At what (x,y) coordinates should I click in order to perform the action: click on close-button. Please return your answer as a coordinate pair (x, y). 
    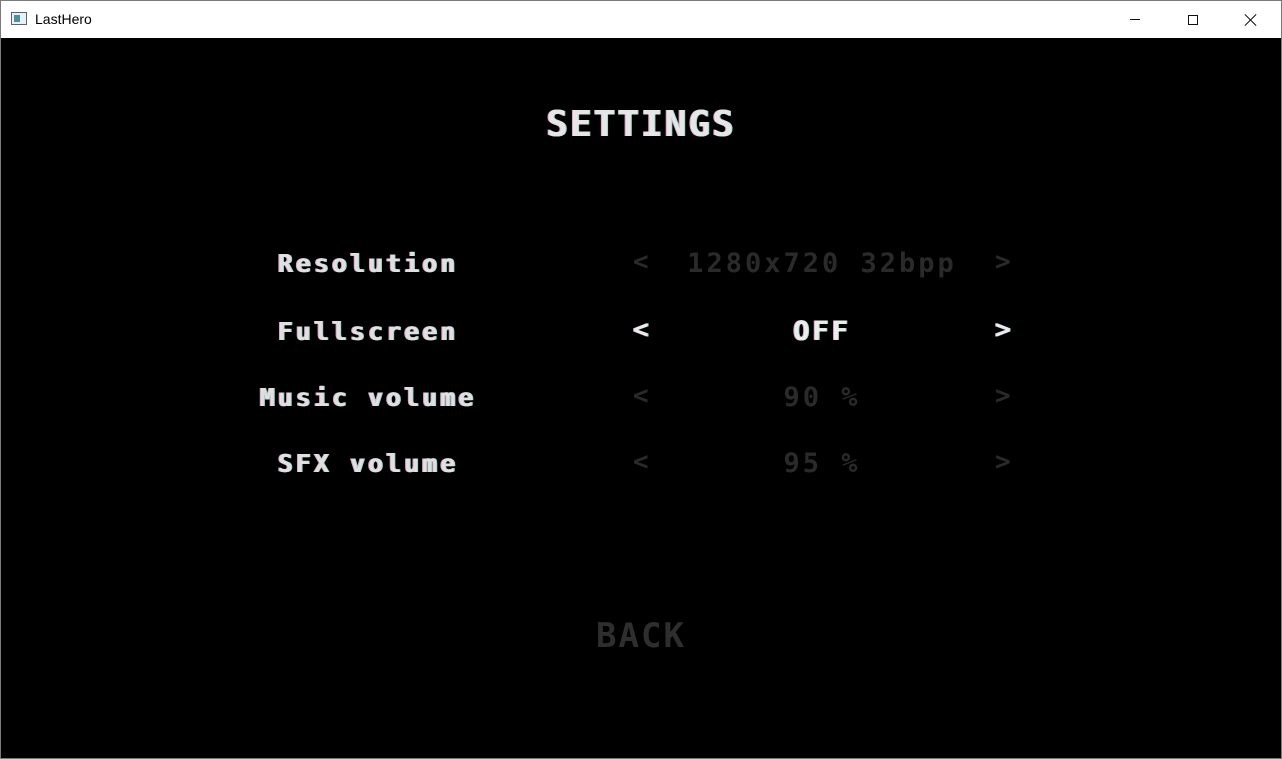
    Looking at the image, I should click on (1251, 19).